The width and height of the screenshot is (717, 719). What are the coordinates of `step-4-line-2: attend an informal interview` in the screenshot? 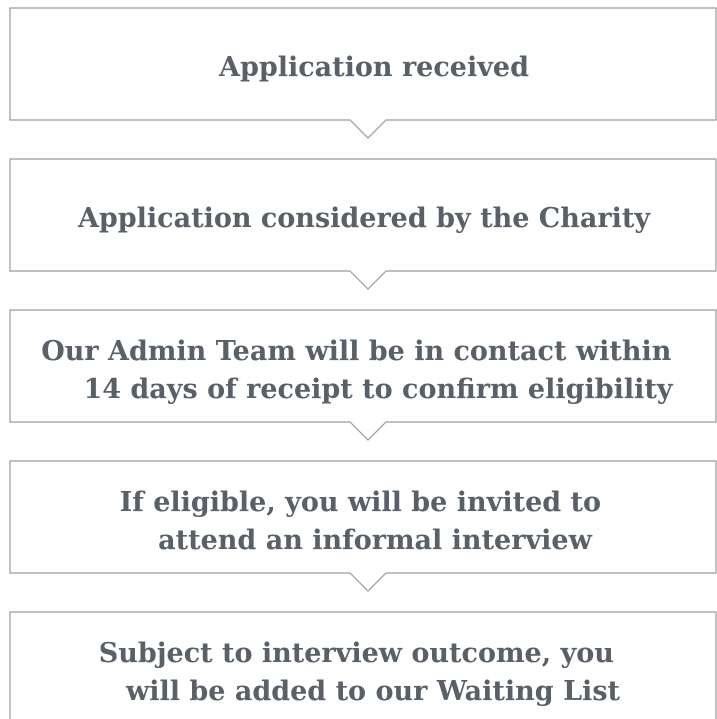 It's located at (375, 540).